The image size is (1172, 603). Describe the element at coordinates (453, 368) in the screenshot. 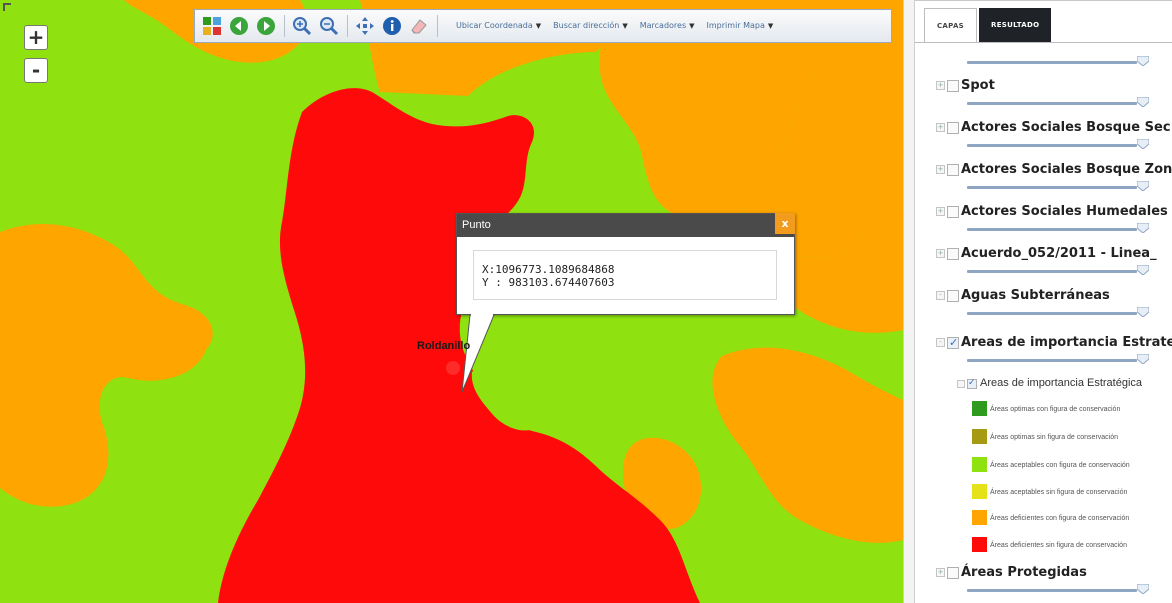

I see `point-marker` at that location.